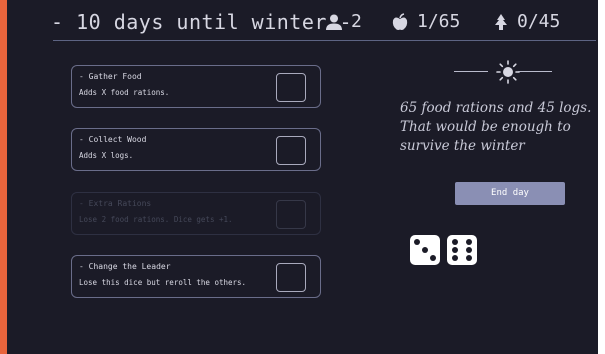 Image resolution: width=605 pixels, height=354 pixels. I want to click on end-day-button: End day, so click(510, 193).